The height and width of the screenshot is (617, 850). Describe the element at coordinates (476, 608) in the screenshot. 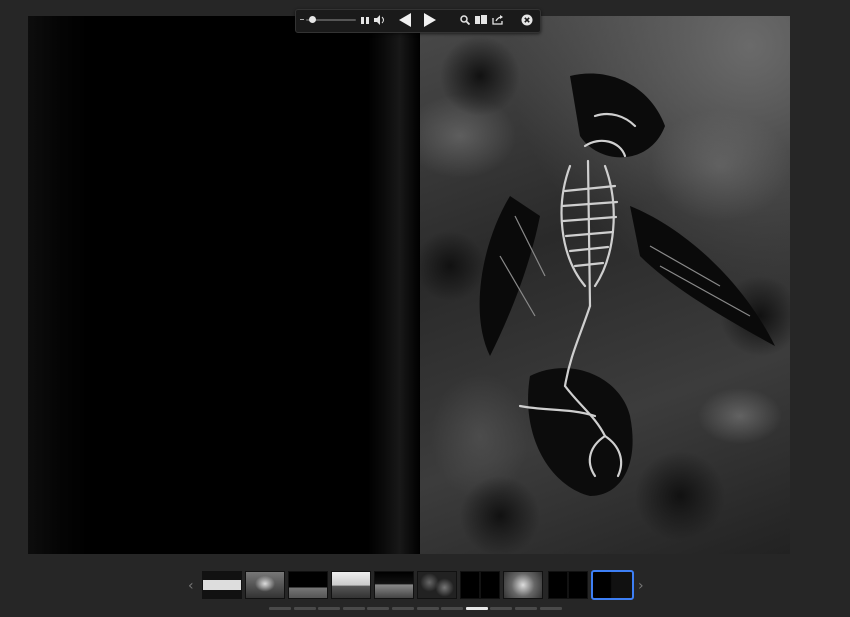

I see `page-dot-active` at that location.